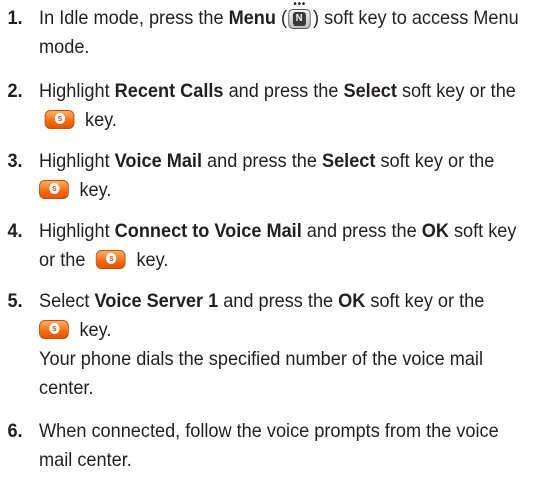 This screenshot has width=538, height=483. I want to click on step-number: 1., so click(15, 18).